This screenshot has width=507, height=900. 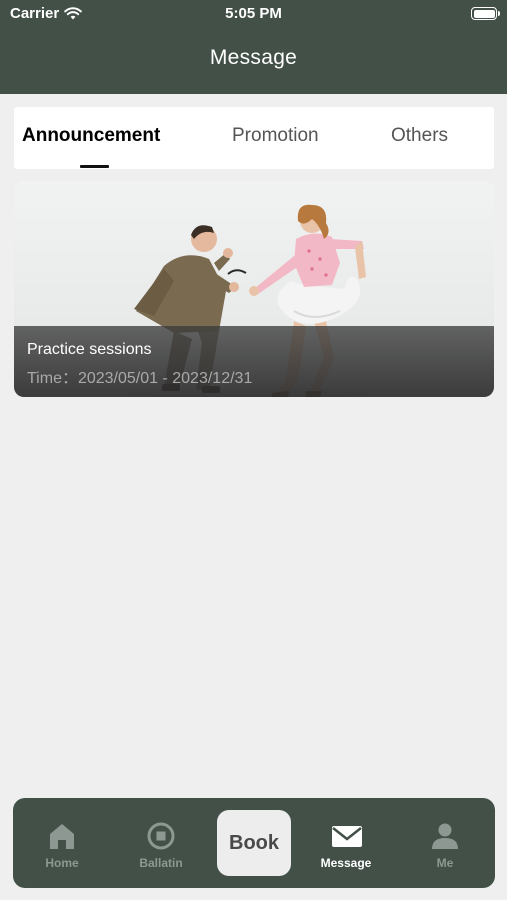 I want to click on circle-stop-icon, so click(x=161, y=836).